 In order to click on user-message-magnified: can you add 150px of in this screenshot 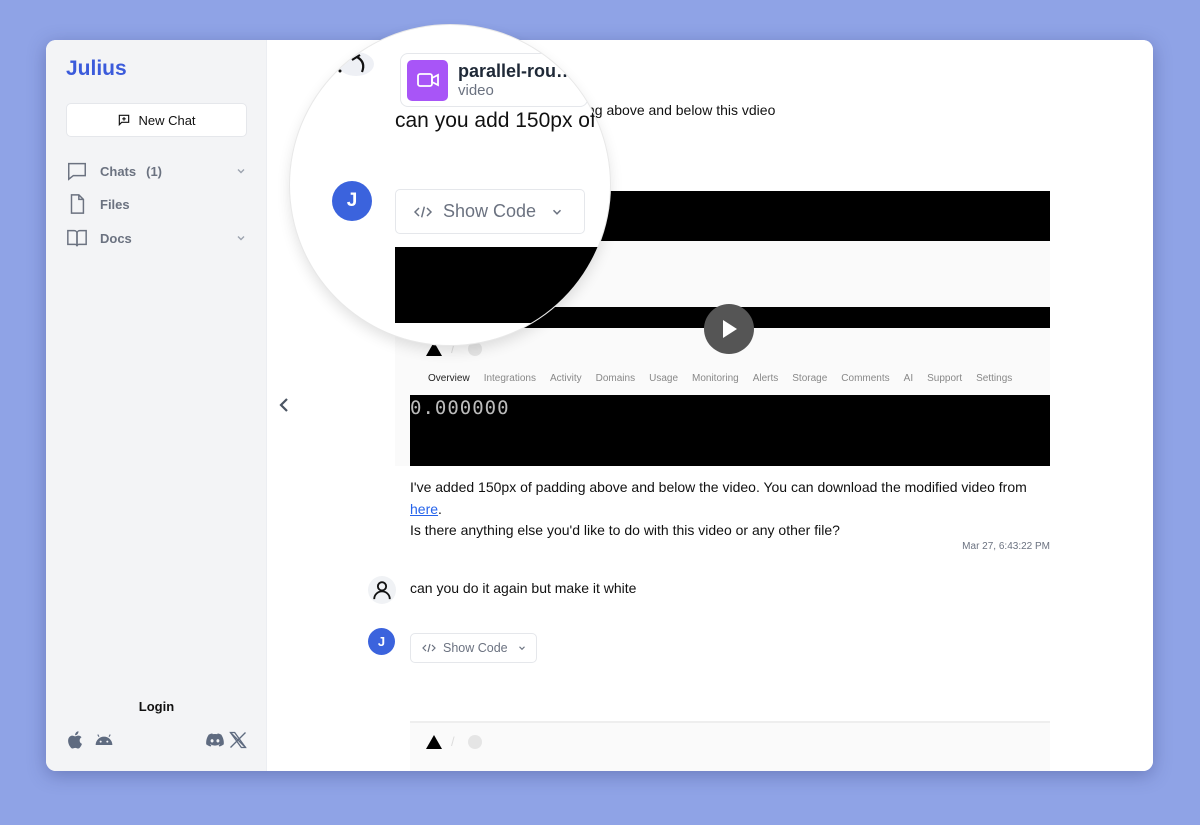, I will do `click(495, 120)`.